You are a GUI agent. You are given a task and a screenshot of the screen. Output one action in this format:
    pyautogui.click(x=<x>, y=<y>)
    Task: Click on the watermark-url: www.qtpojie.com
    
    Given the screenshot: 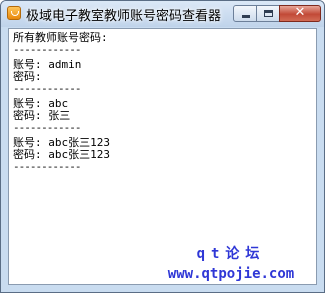 What is the action you would take?
    pyautogui.click(x=231, y=274)
    